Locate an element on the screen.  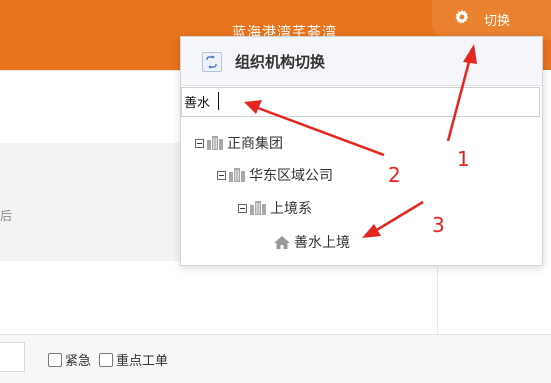
tree-node-label: 正商集团 is located at coordinates (255, 144).